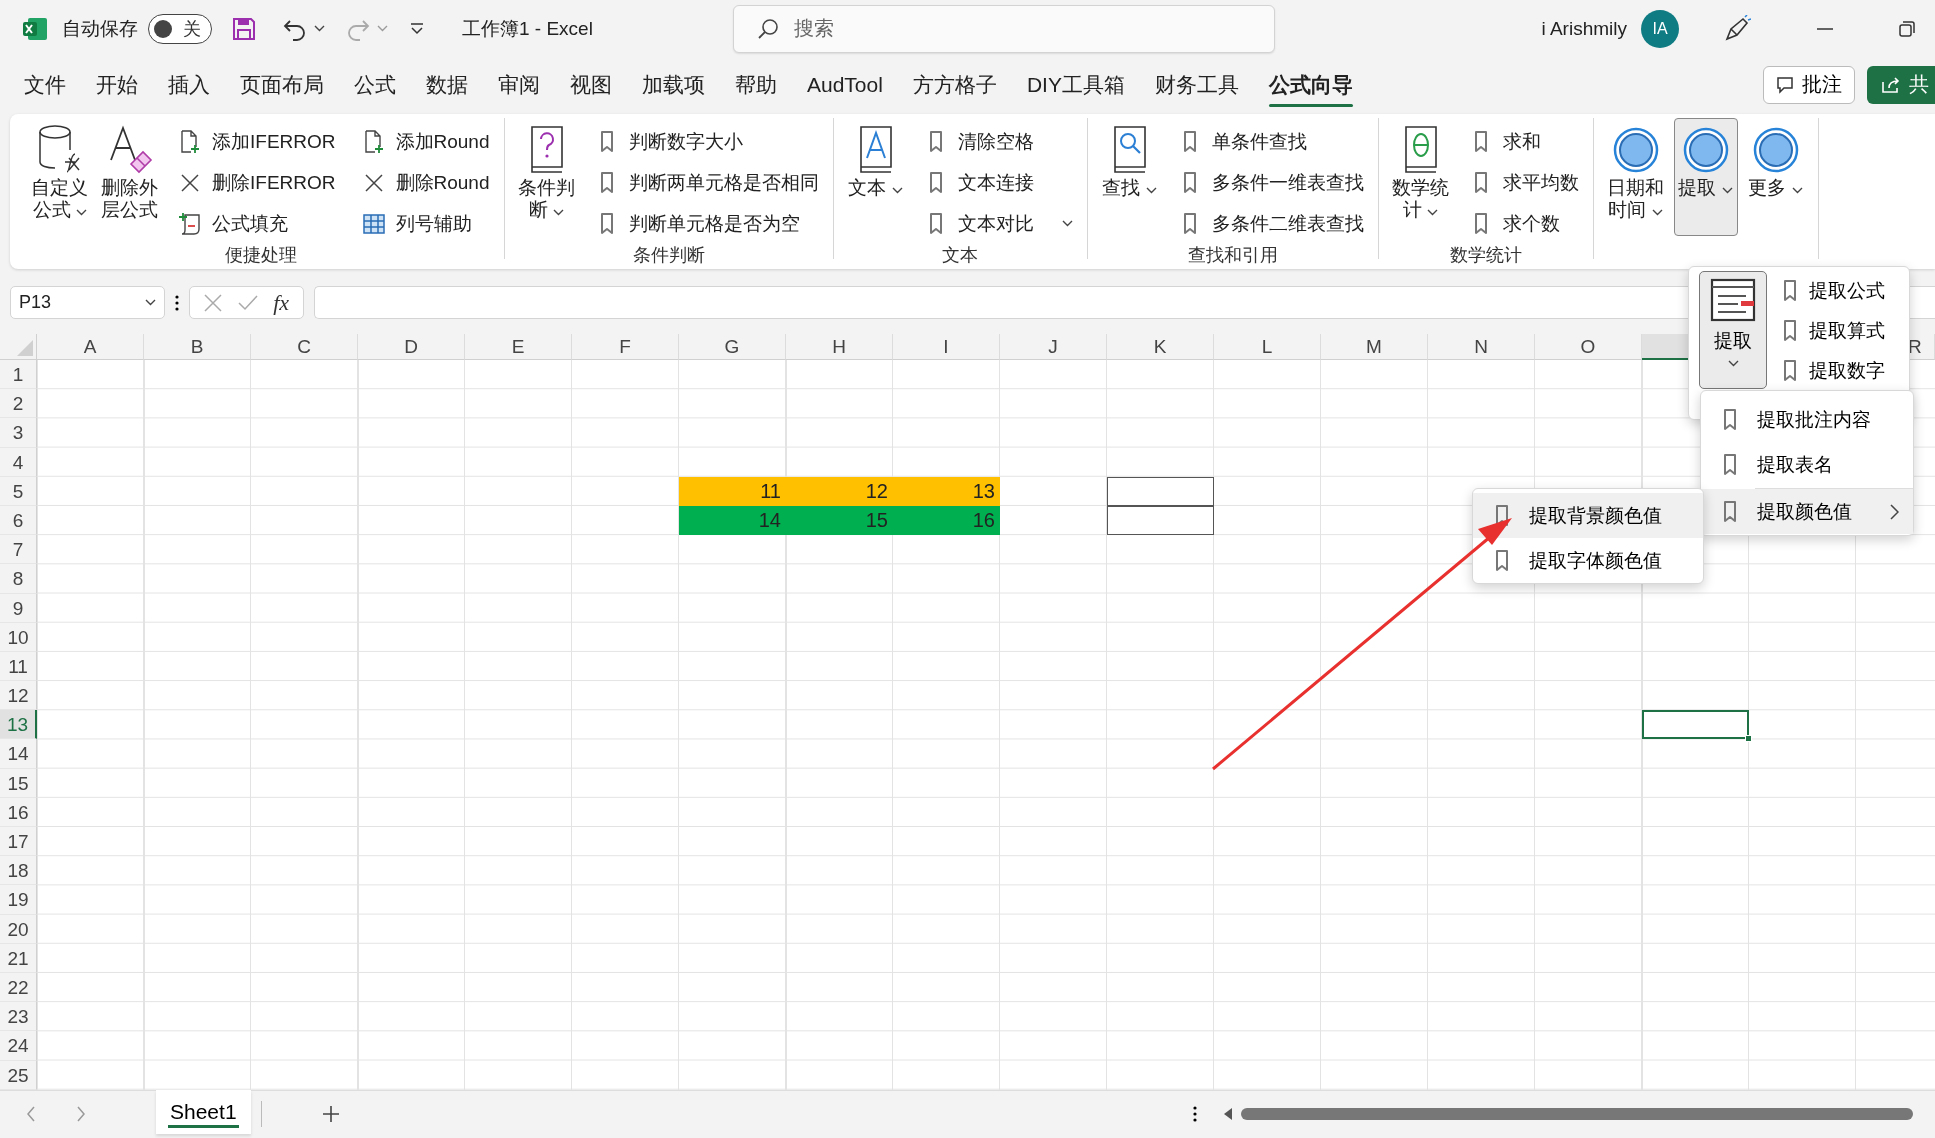  Describe the element at coordinates (839, 491) in the screenshot. I see `table-cell: 12` at that location.